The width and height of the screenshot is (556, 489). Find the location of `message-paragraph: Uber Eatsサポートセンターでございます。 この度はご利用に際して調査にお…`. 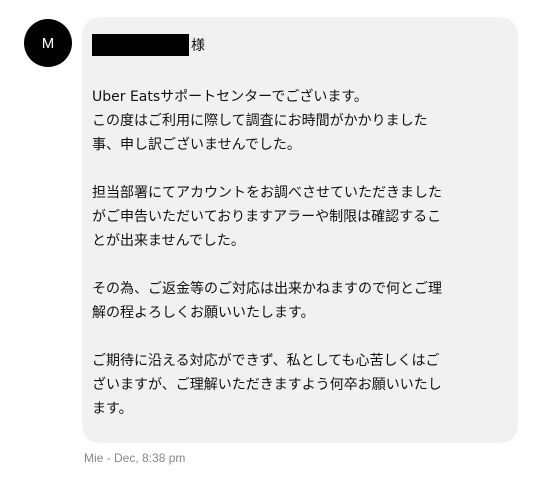

message-paragraph: Uber Eatsサポートセンターでございます。 この度はご利用に際して調査にお… is located at coordinates (260, 121).